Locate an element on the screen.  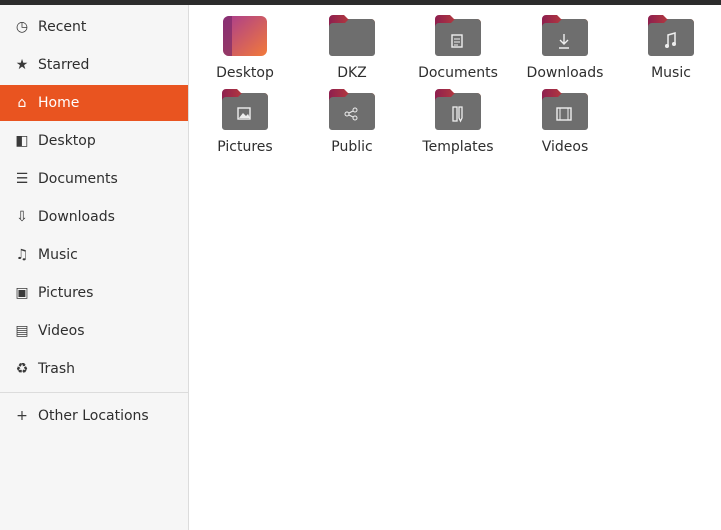
desktop-icon: ◧ is located at coordinates (22, 141).